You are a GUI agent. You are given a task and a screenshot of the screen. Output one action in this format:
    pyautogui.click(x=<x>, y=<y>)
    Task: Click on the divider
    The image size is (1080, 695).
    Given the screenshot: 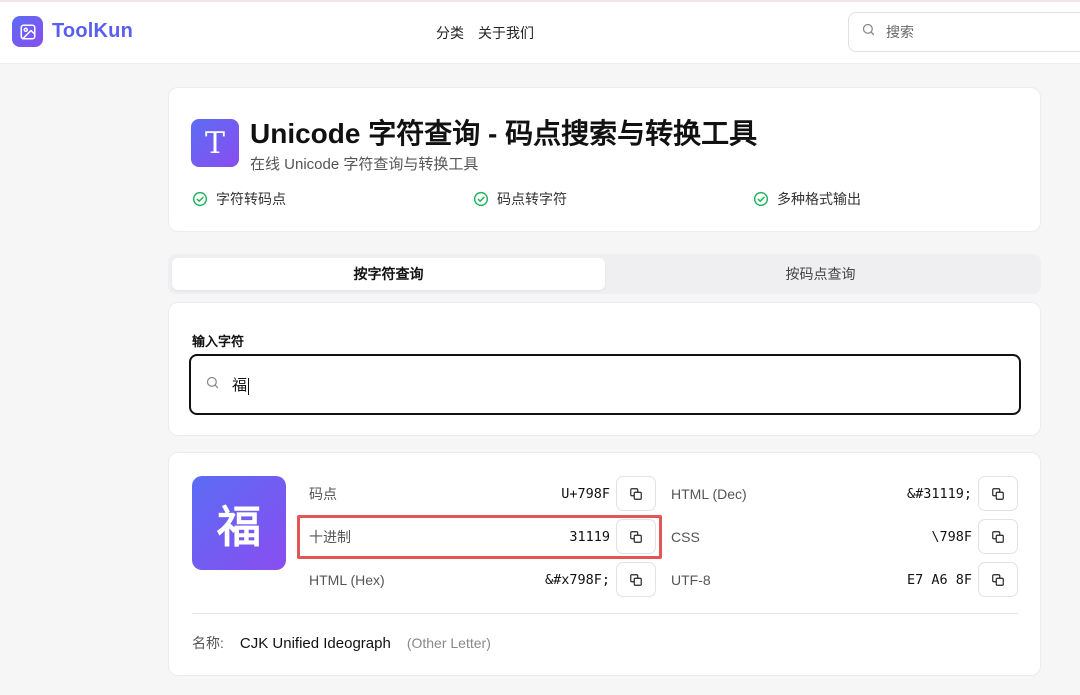 What is the action you would take?
    pyautogui.click(x=605, y=613)
    